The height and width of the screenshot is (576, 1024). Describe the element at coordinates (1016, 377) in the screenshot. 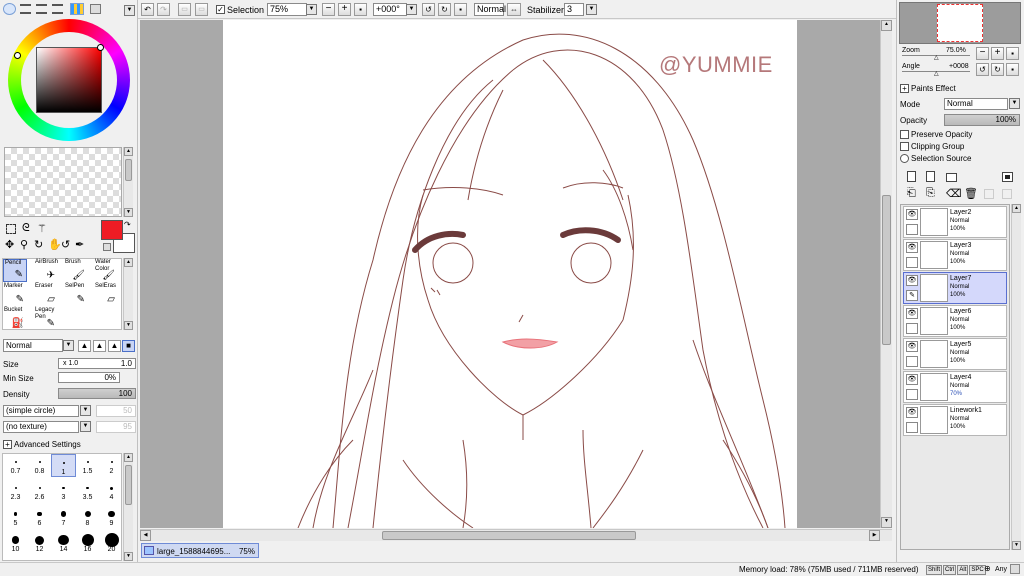

I see `layer-scrollbar: ▲ ▼` at that location.